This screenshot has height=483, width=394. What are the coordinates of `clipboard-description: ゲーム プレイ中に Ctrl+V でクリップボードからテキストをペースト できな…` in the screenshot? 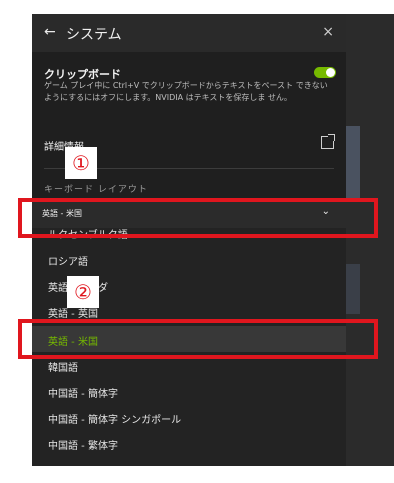 It's located at (186, 91).